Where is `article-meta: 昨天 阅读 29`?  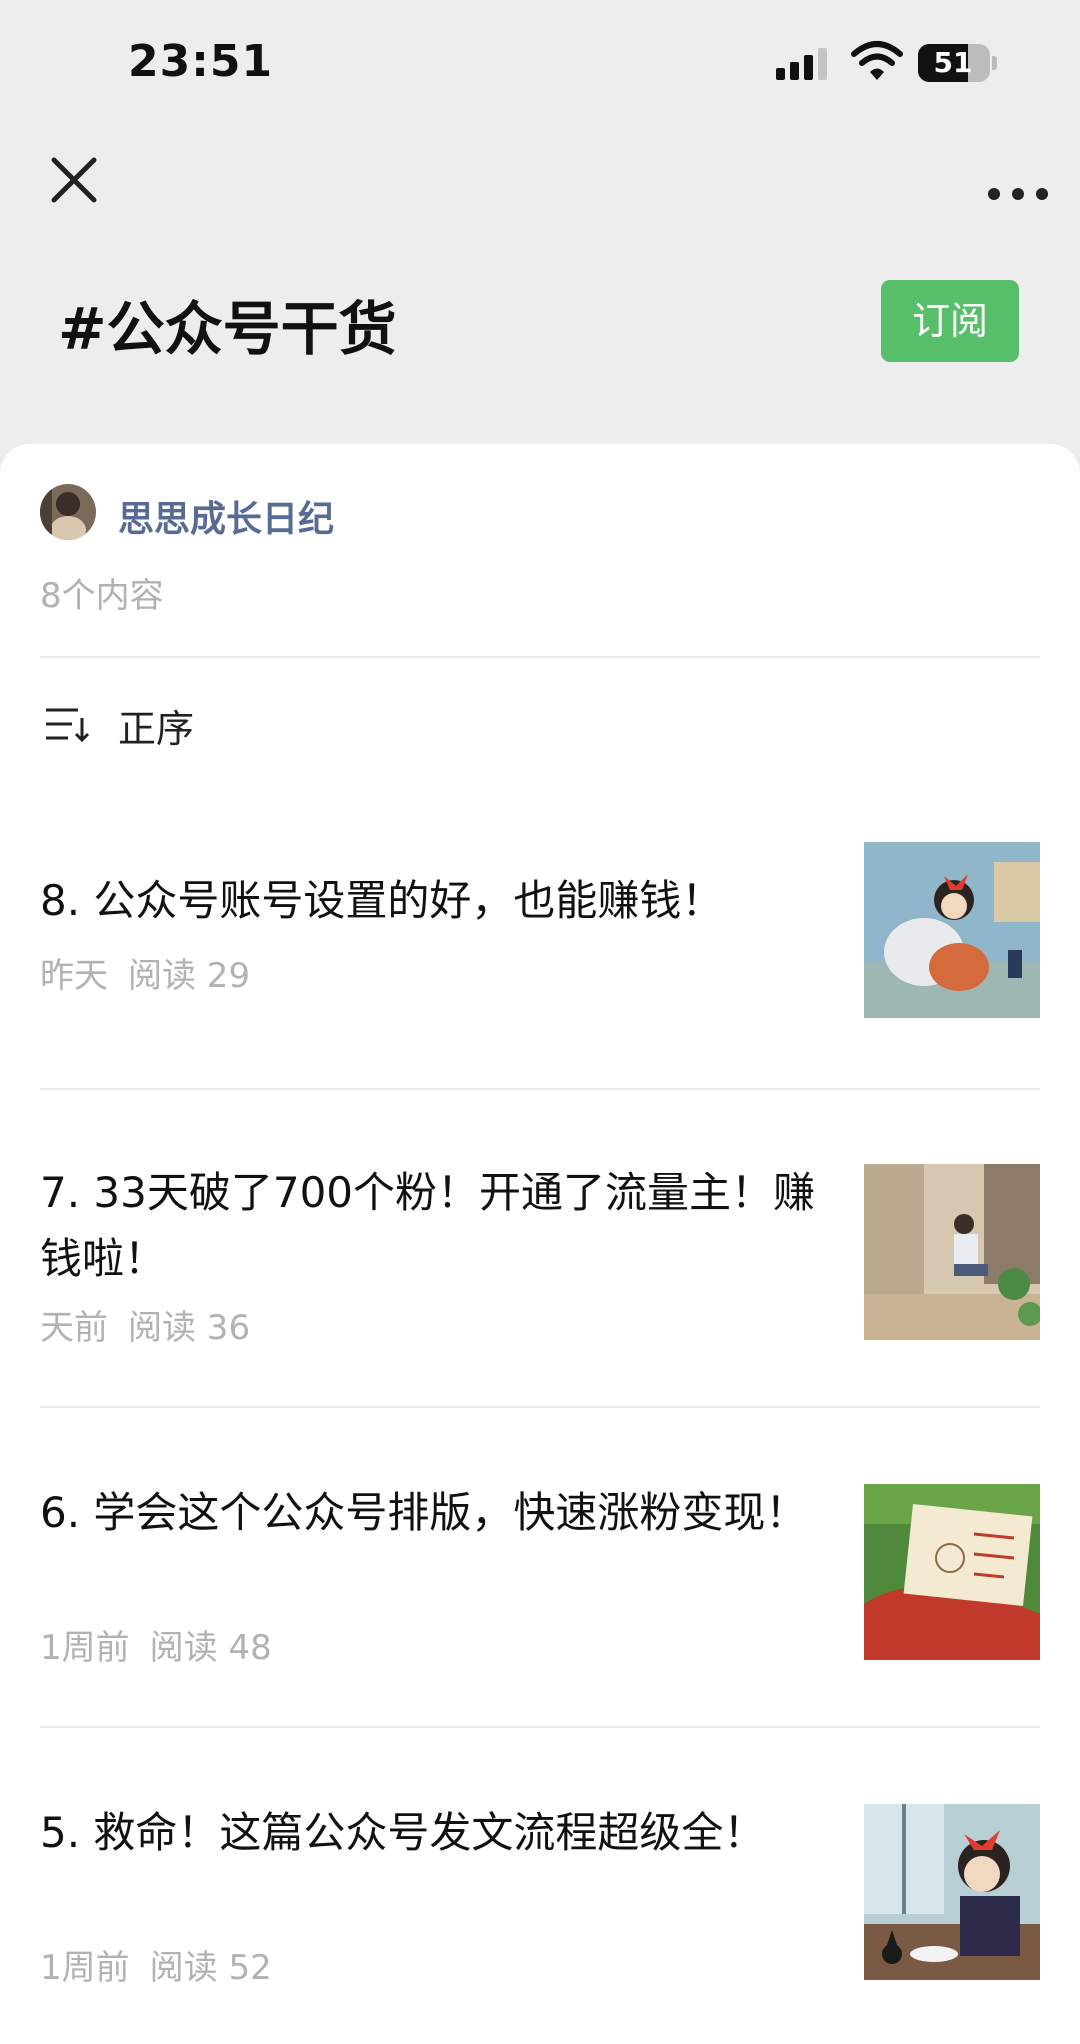 article-meta: 昨天 阅读 29 is located at coordinates (145, 972).